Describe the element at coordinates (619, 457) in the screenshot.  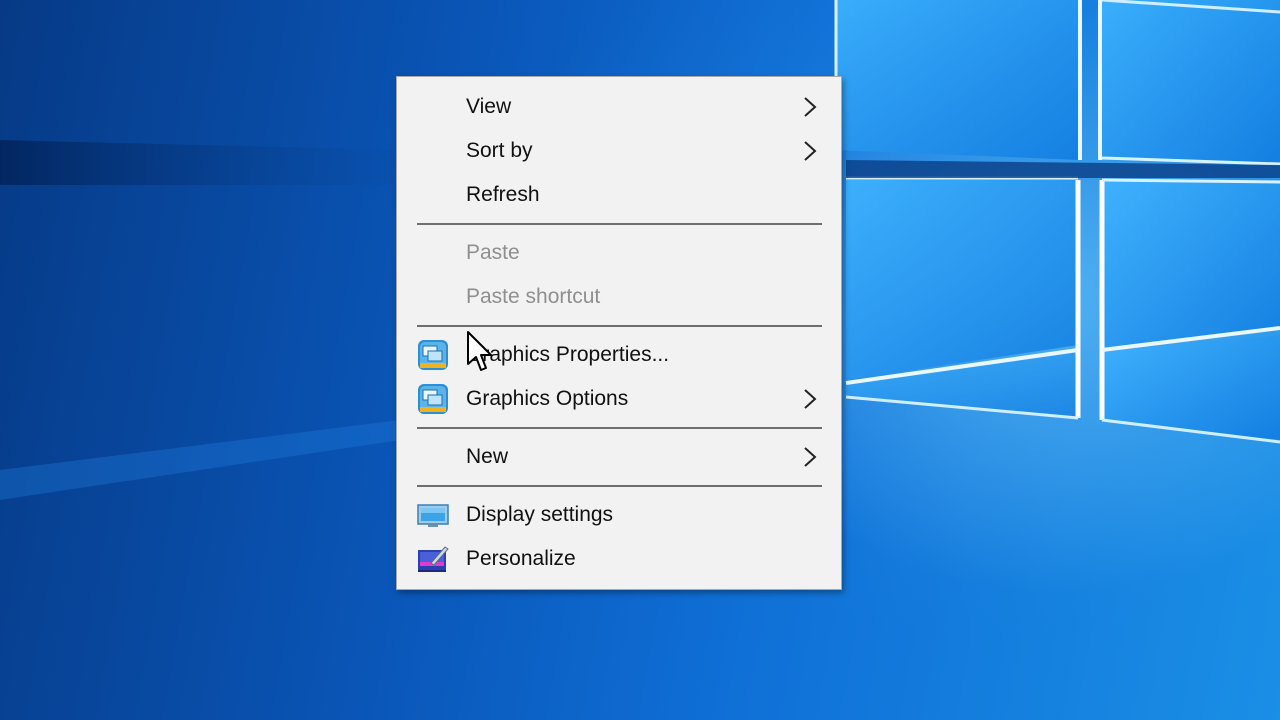
I see `menu-item-new: New` at that location.